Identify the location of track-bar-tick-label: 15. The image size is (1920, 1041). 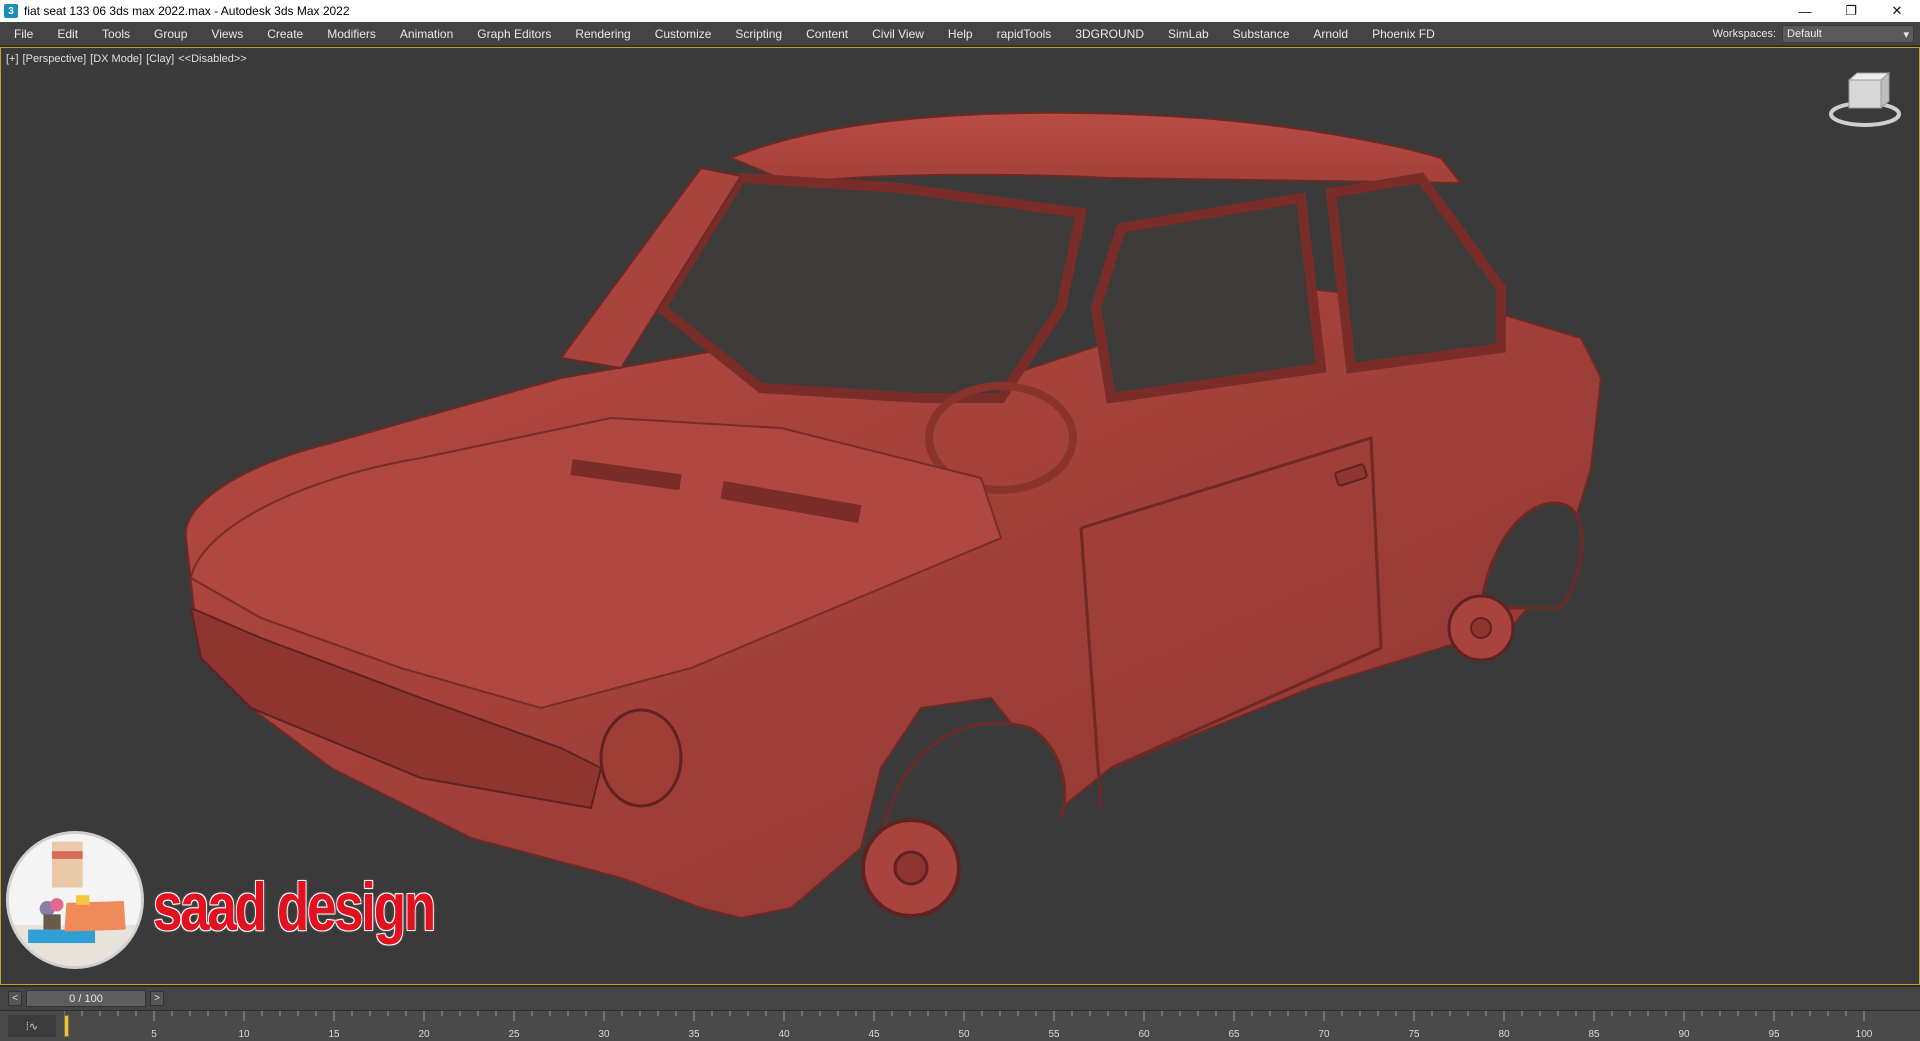
(334, 1034).